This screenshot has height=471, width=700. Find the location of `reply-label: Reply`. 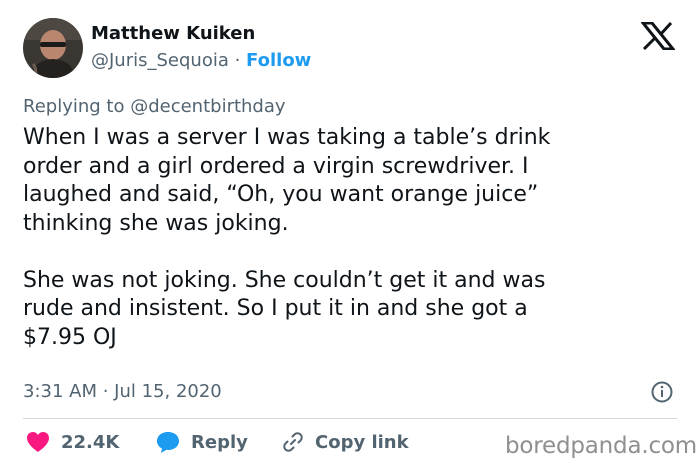

reply-label: Reply is located at coordinates (219, 442).